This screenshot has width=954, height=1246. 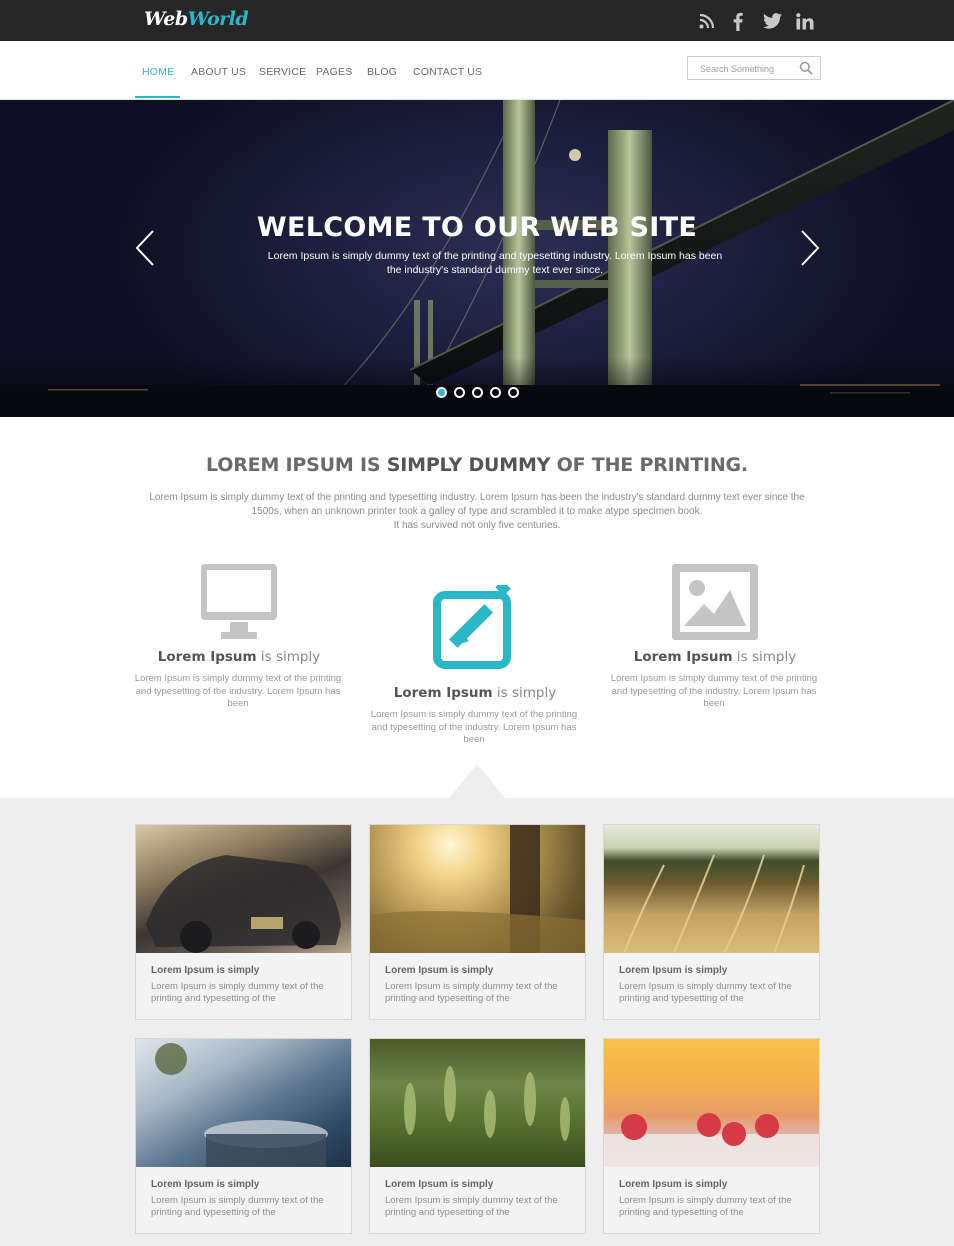 I want to click on nav-contact-us: CONTACT US, so click(x=447, y=70).